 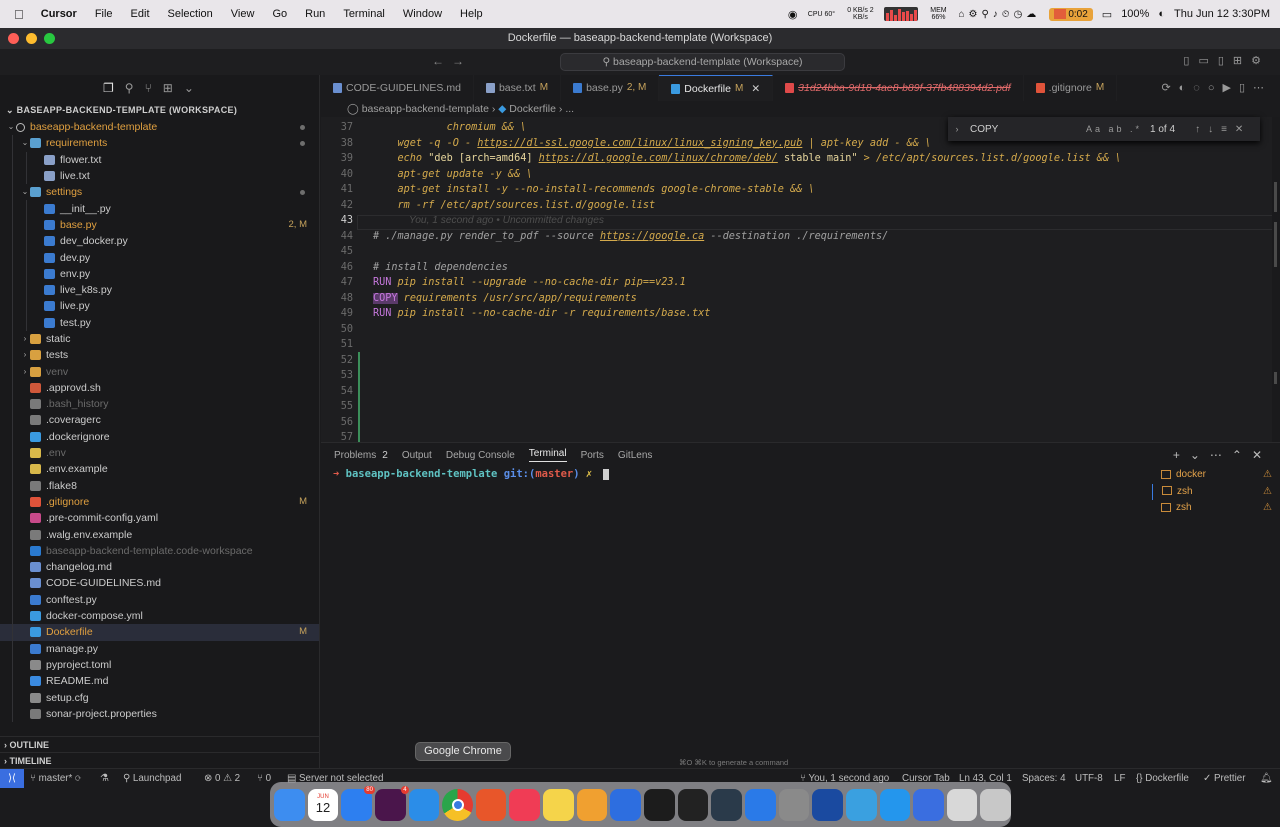 I want to click on dock-settings-icon, so click(x=794, y=804).